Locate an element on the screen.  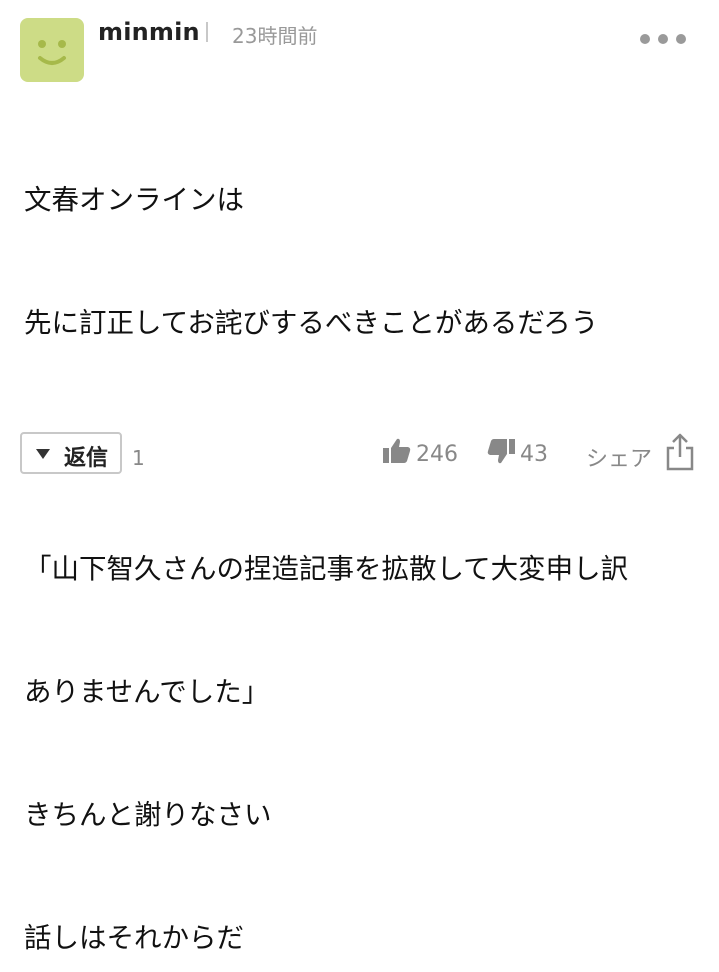
thumbs-up-icon is located at coordinates (397, 450).